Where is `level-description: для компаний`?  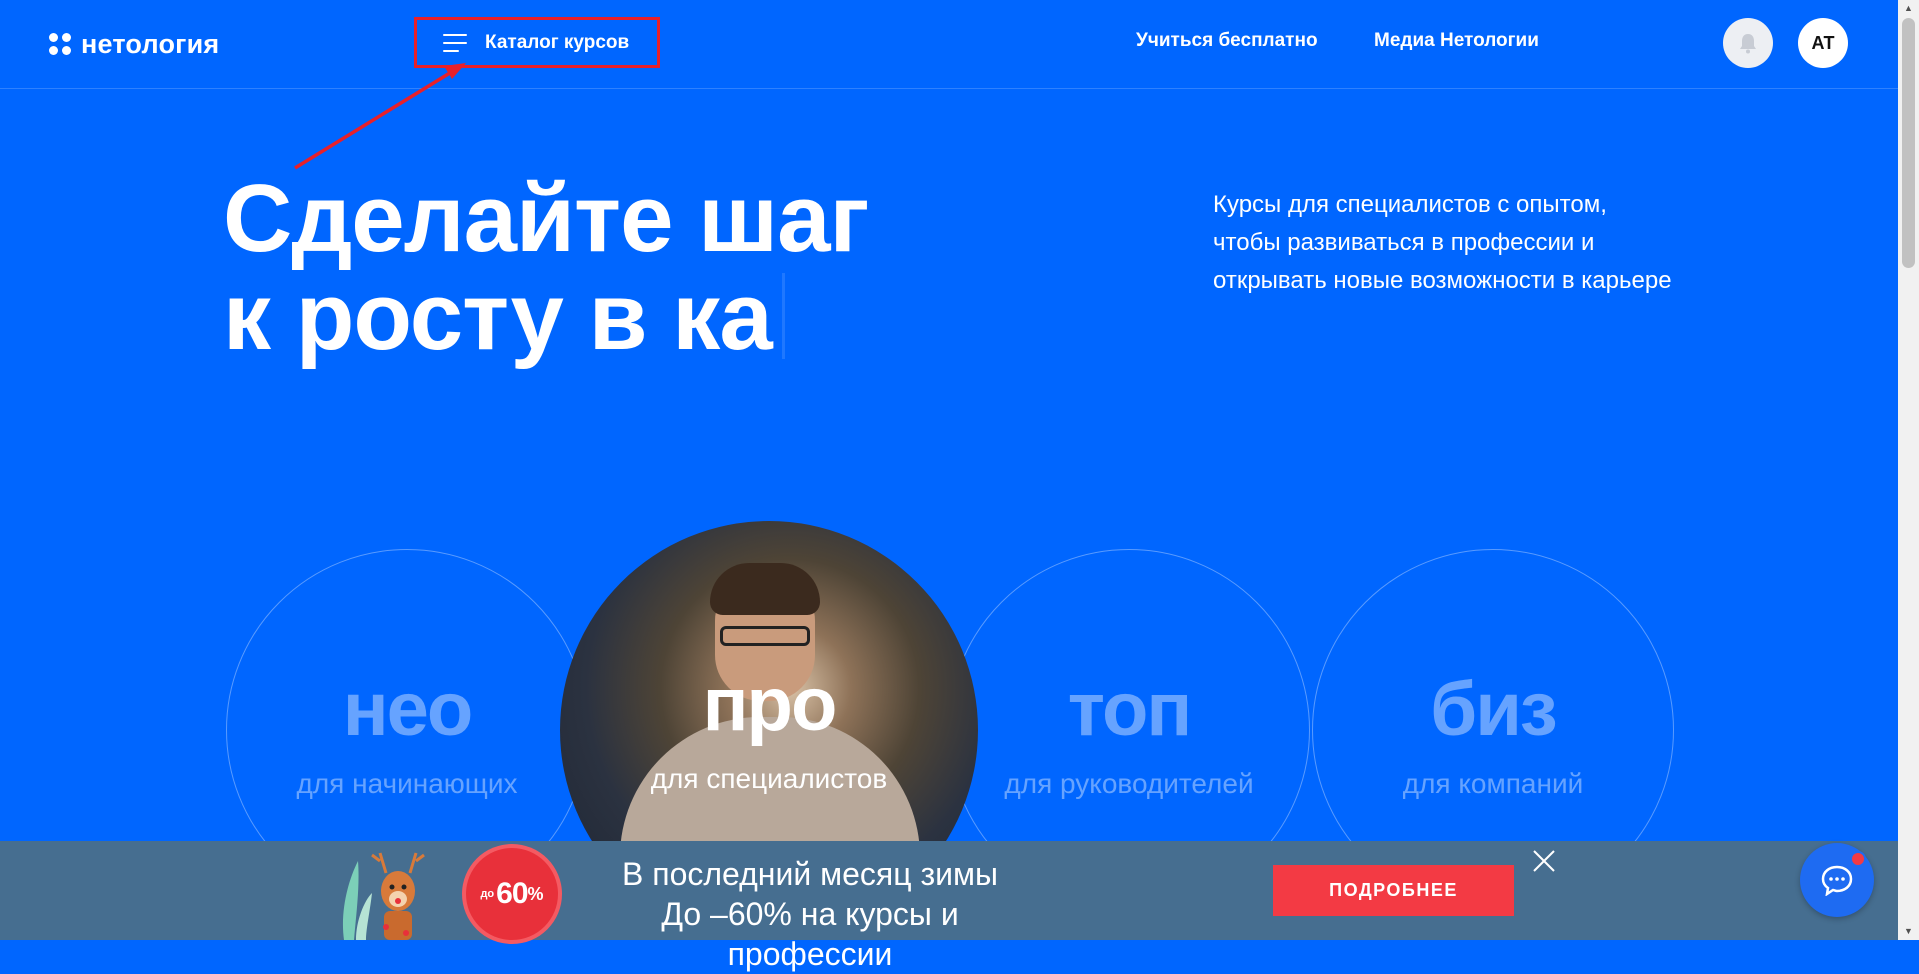
level-description: для компаний is located at coordinates (1493, 783).